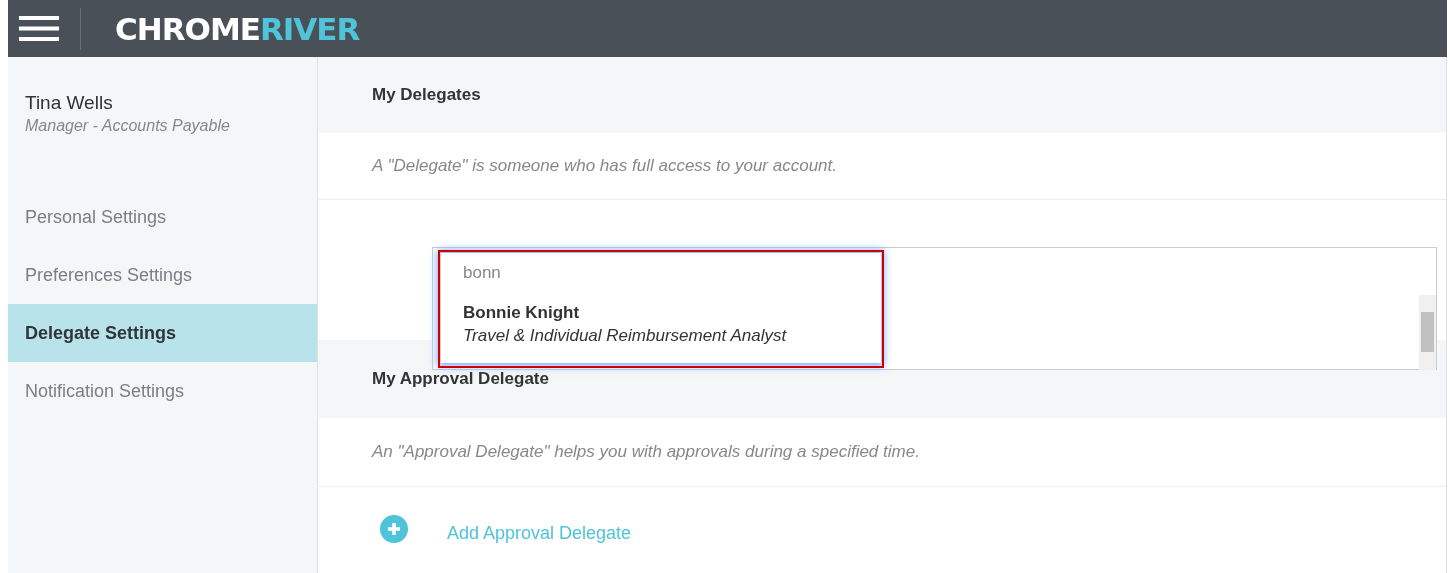 The image size is (1450, 573). I want to click on add-icon, so click(394, 528).